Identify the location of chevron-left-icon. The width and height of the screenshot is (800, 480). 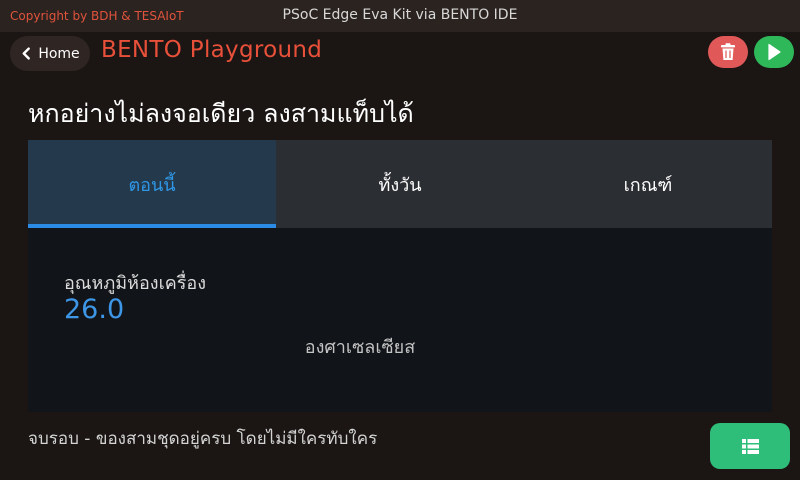
(26, 53).